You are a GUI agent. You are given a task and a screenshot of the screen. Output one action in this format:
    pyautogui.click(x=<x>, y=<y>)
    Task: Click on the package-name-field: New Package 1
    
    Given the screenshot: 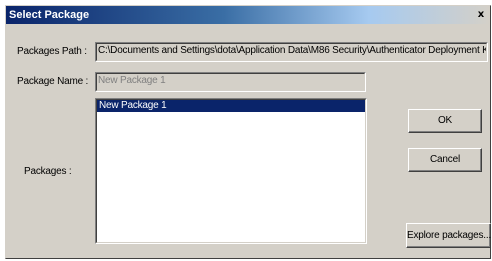 What is the action you would take?
    pyautogui.click(x=230, y=82)
    